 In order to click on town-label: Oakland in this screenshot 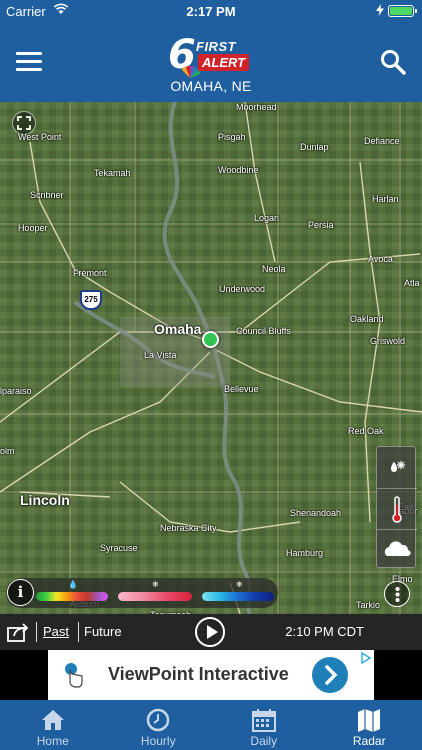, I will do `click(367, 319)`.